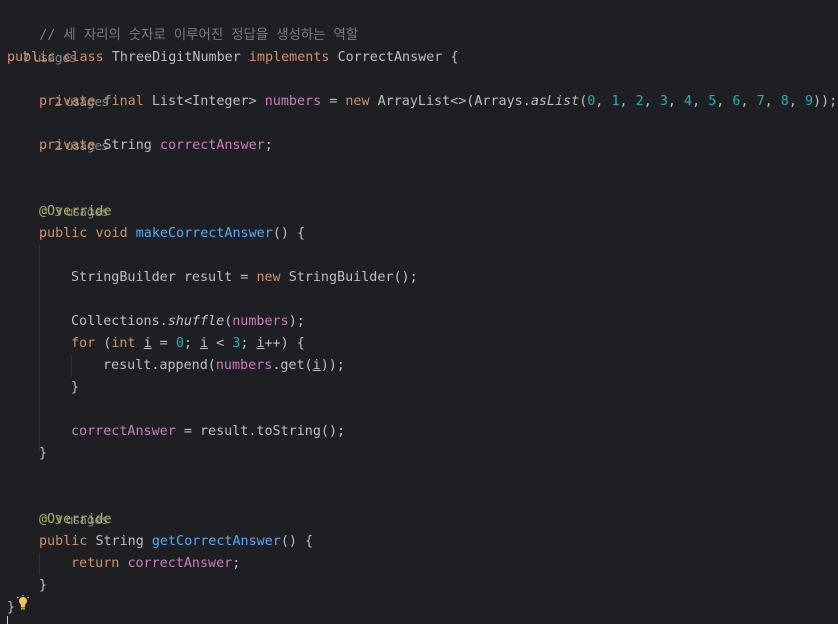 The height and width of the screenshot is (624, 838). What do you see at coordinates (784, 101) in the screenshot?
I see `number-literal: 8` at bounding box center [784, 101].